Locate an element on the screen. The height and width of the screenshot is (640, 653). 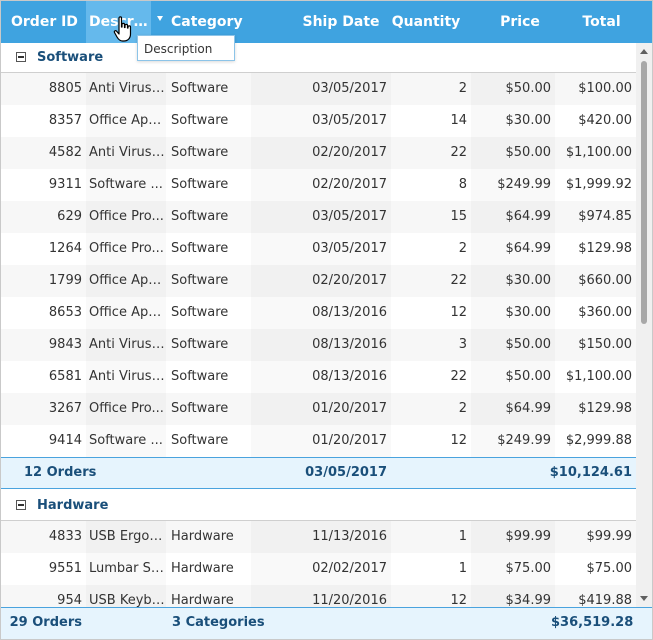
footer-order-count: 29 Orders is located at coordinates (45, 622).